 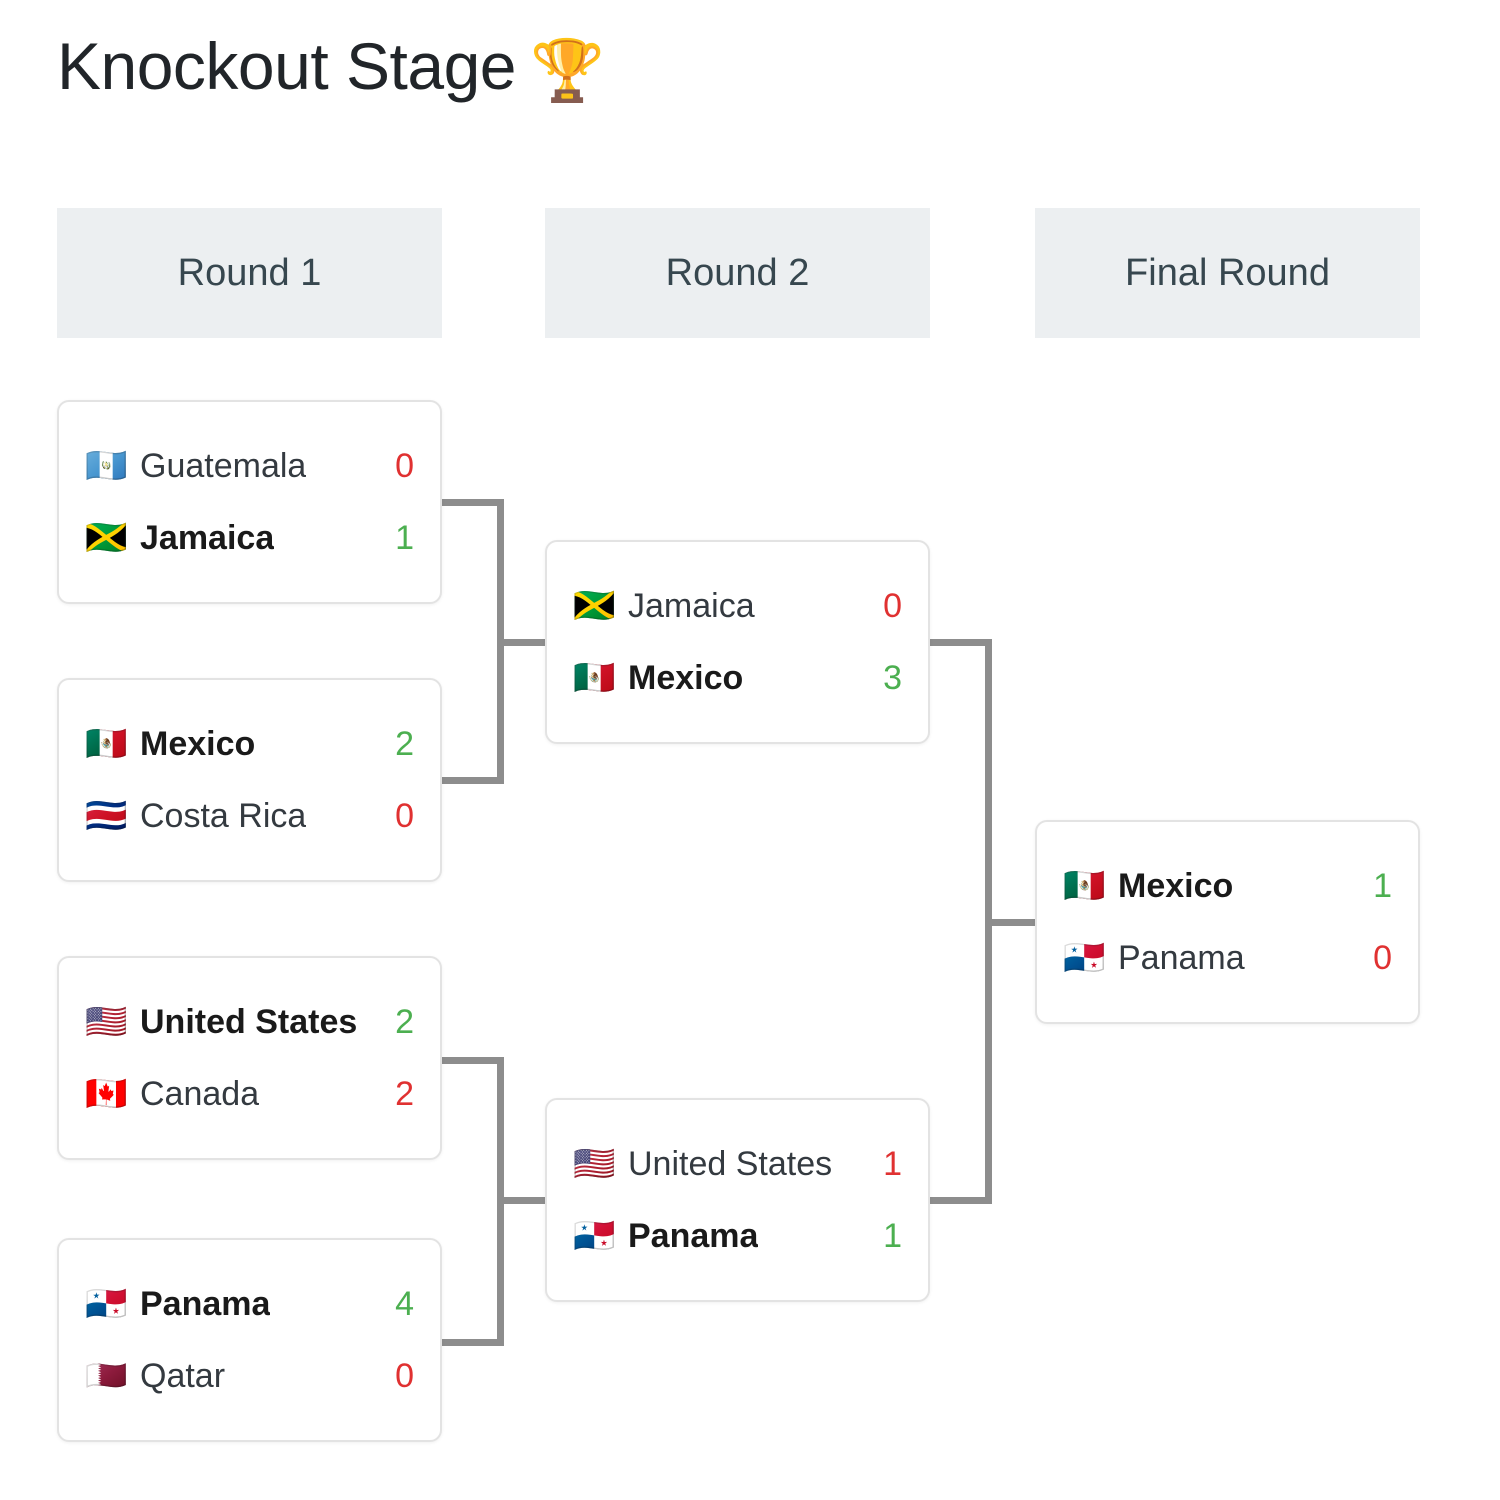 I want to click on match-card: 🇺🇸 United States 1 🇵🇦 Panama 1, so click(x=737, y=1200).